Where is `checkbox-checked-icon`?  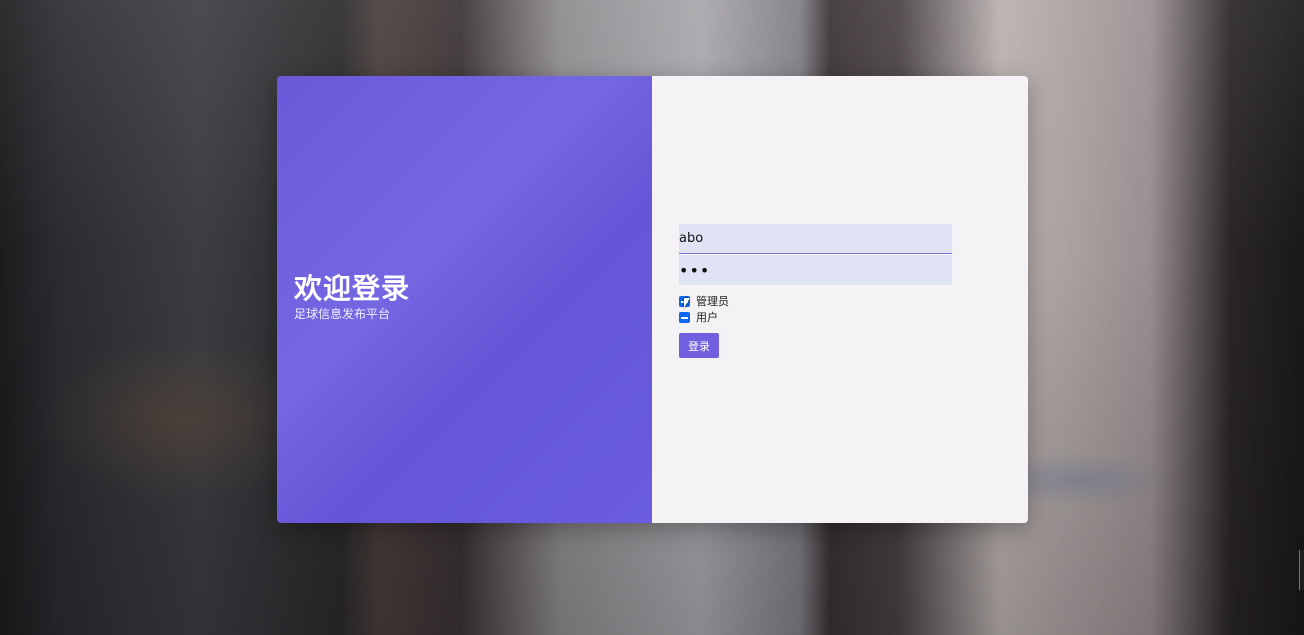 checkbox-checked-icon is located at coordinates (684, 317).